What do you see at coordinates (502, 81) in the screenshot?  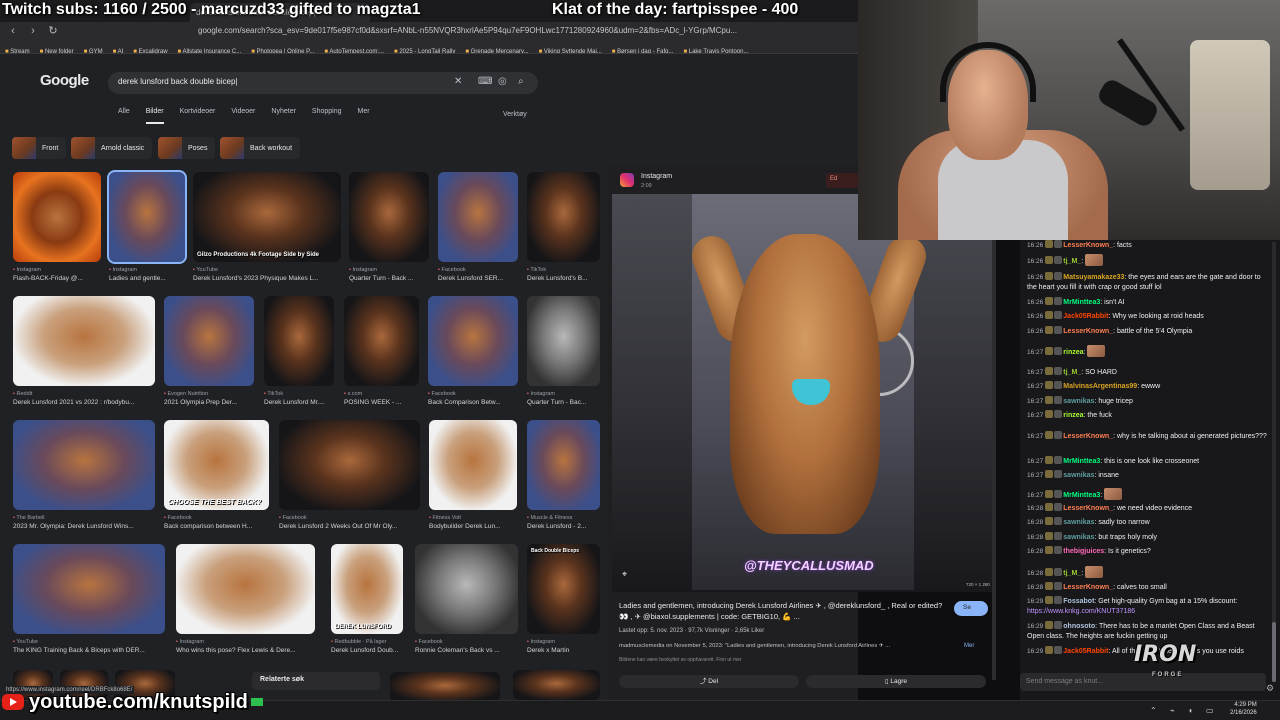 I see `lens-icon: ◎` at bounding box center [502, 81].